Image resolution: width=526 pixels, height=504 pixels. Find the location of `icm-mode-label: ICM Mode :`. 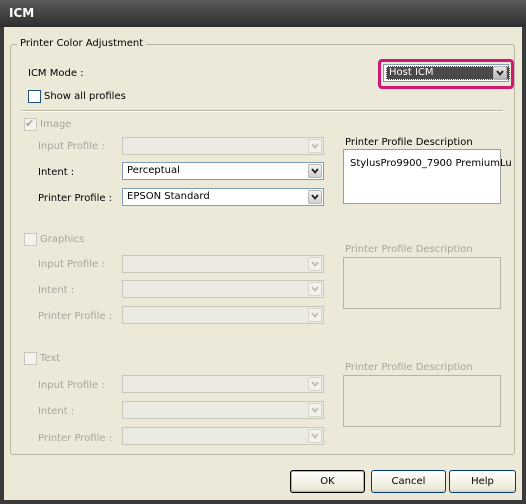

icm-mode-label: ICM Mode : is located at coordinates (56, 73).